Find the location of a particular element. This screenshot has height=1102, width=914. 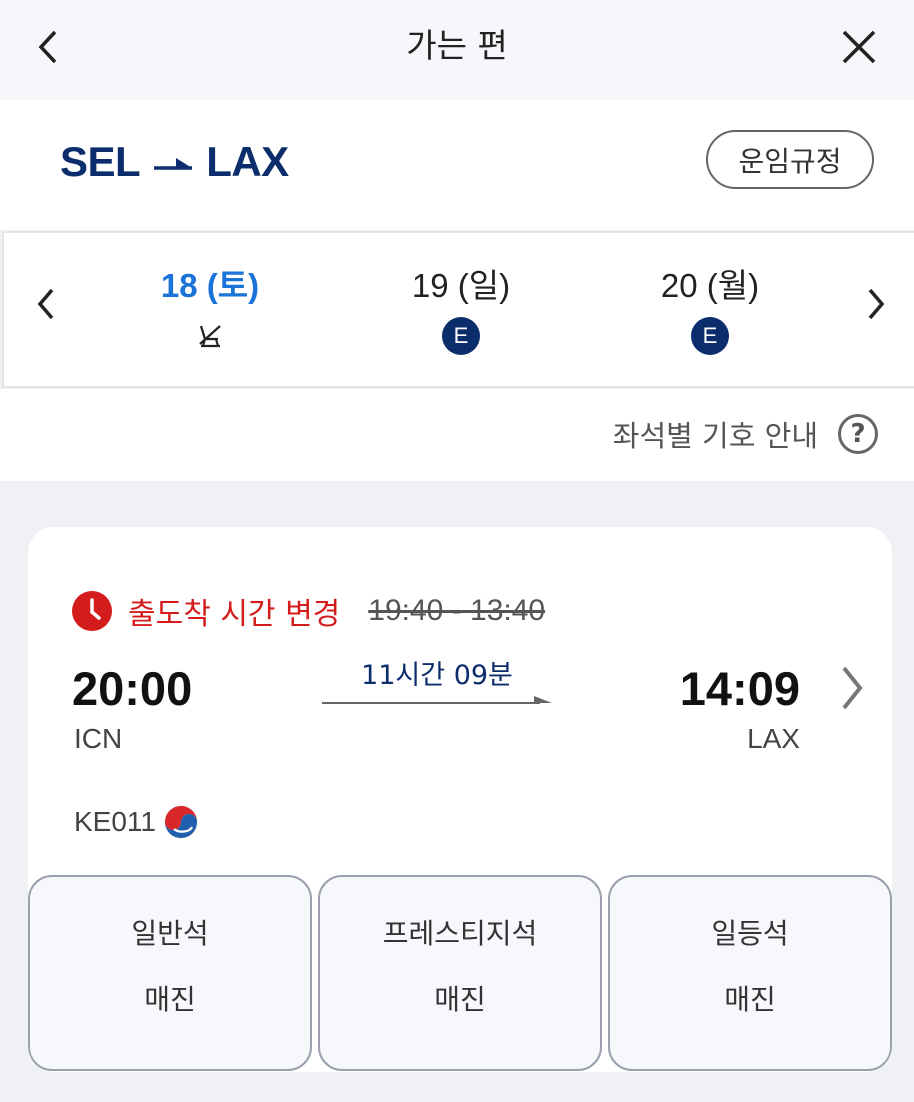

no-seat-icon is located at coordinates (210, 336).